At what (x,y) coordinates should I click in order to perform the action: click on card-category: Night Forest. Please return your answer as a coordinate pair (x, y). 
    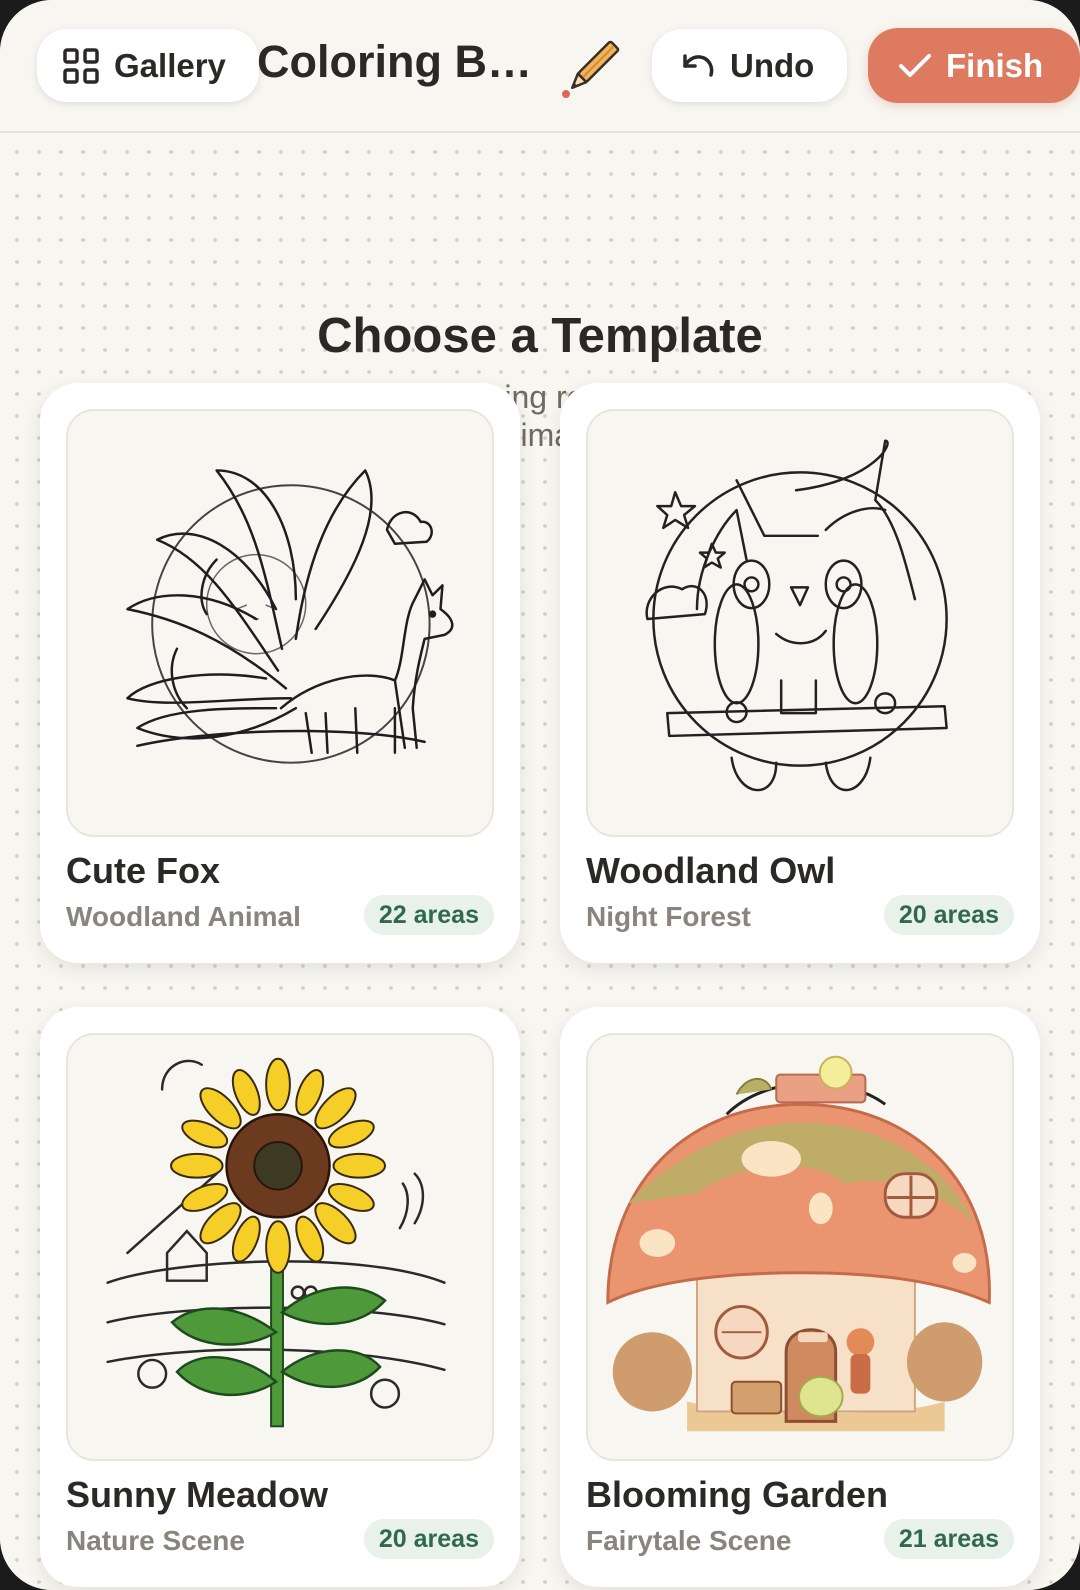
    Looking at the image, I should click on (668, 916).